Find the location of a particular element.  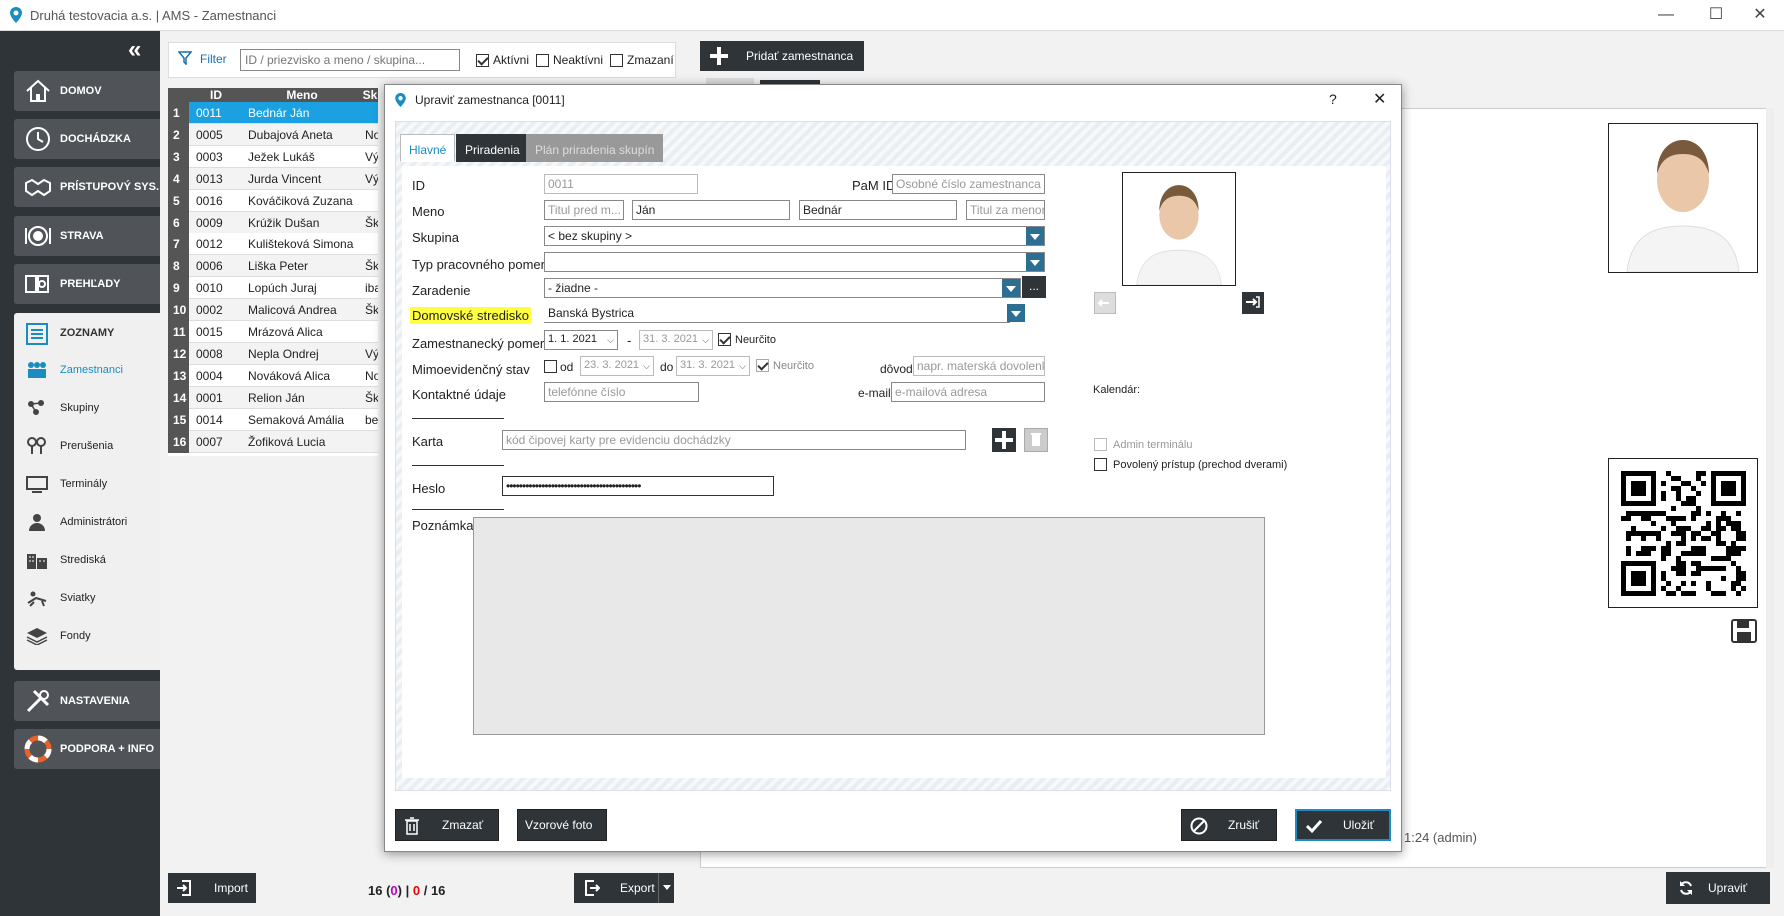

table-row: 5 0016 Kováčiková Zuzana is located at coordinates (273, 200).